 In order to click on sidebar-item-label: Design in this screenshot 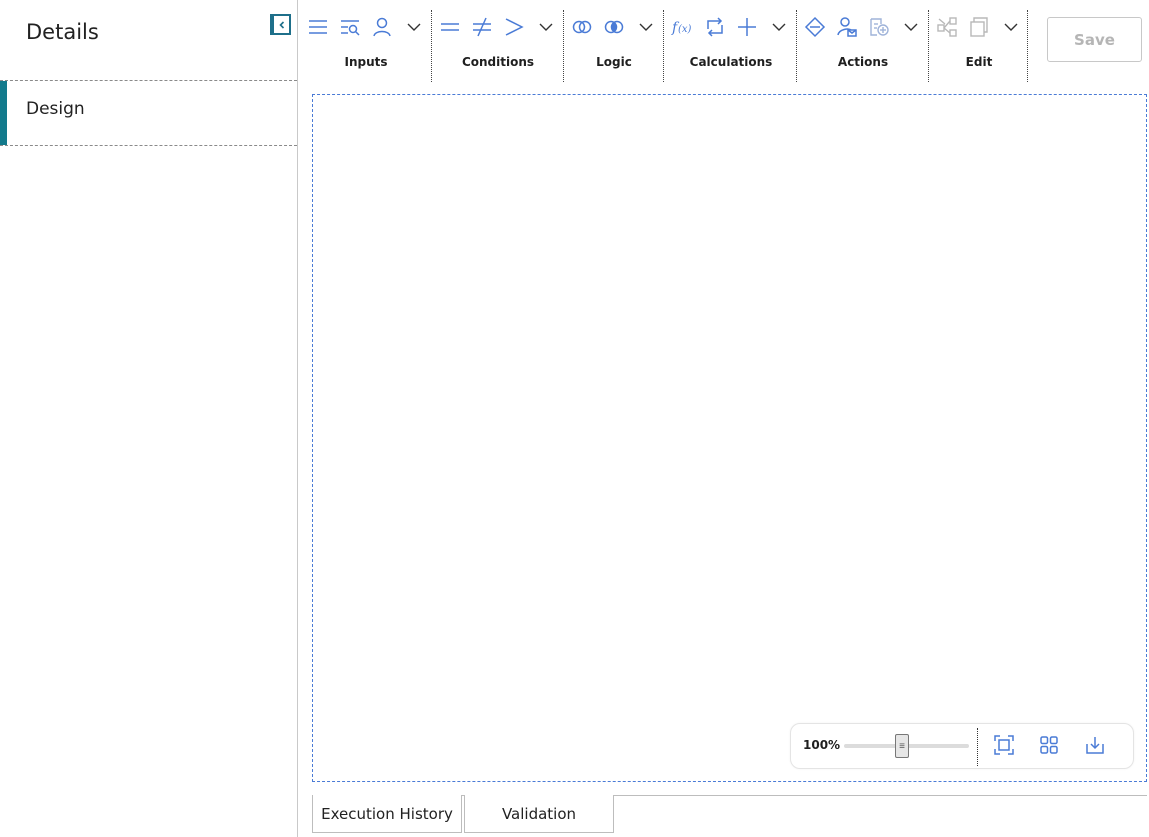, I will do `click(55, 109)`.